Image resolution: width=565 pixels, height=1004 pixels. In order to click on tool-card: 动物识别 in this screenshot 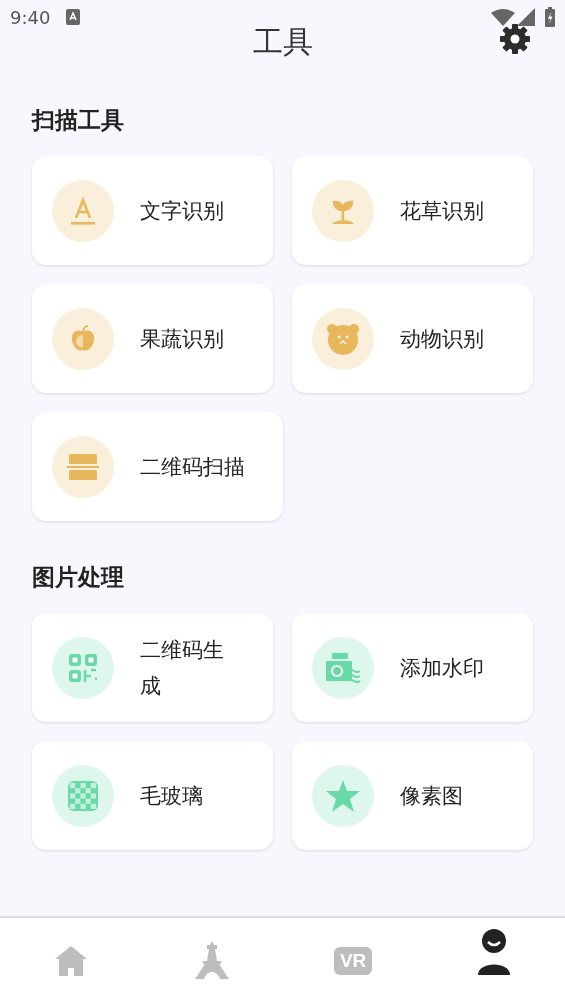, I will do `click(412, 338)`.